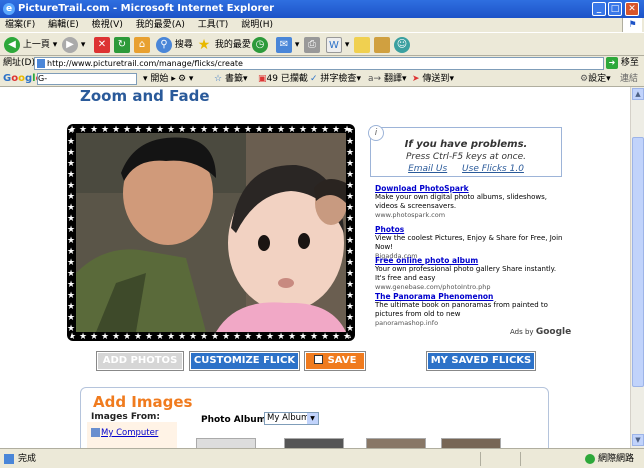 The image size is (644, 468). What do you see at coordinates (632, 25) in the screenshot?
I see `windows-flag-icon: ⚑` at bounding box center [632, 25].